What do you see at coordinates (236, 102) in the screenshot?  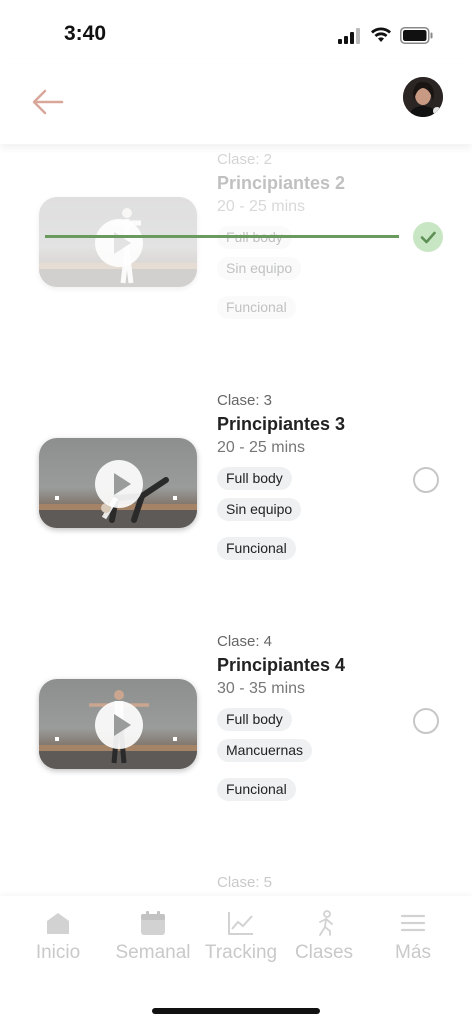 I see `header` at bounding box center [236, 102].